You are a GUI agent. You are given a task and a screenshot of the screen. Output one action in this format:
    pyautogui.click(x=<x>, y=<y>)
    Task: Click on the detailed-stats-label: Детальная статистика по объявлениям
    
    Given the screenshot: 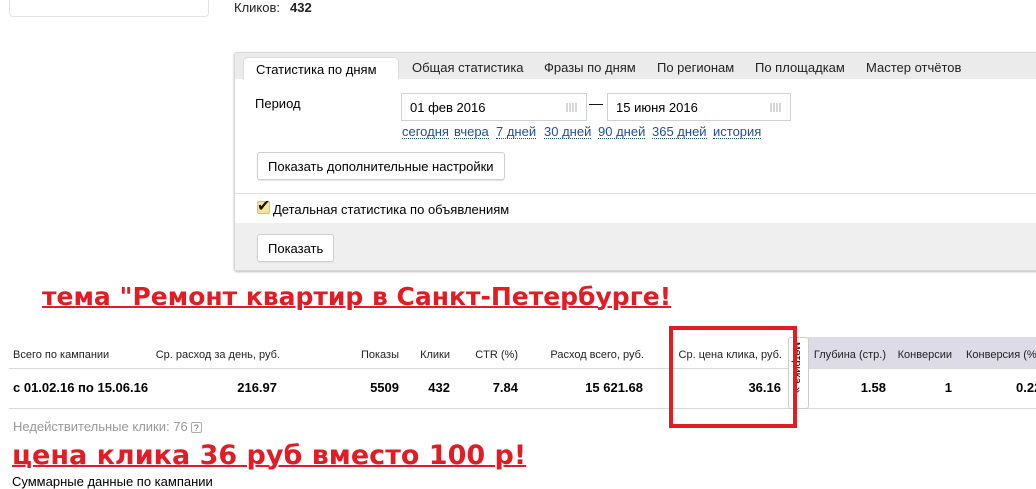 What is the action you would take?
    pyautogui.click(x=391, y=209)
    